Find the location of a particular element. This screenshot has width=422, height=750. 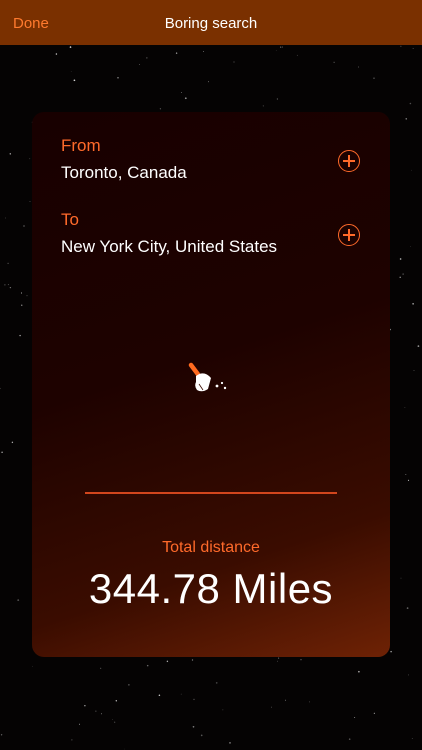

from-label: From is located at coordinates (81, 145).